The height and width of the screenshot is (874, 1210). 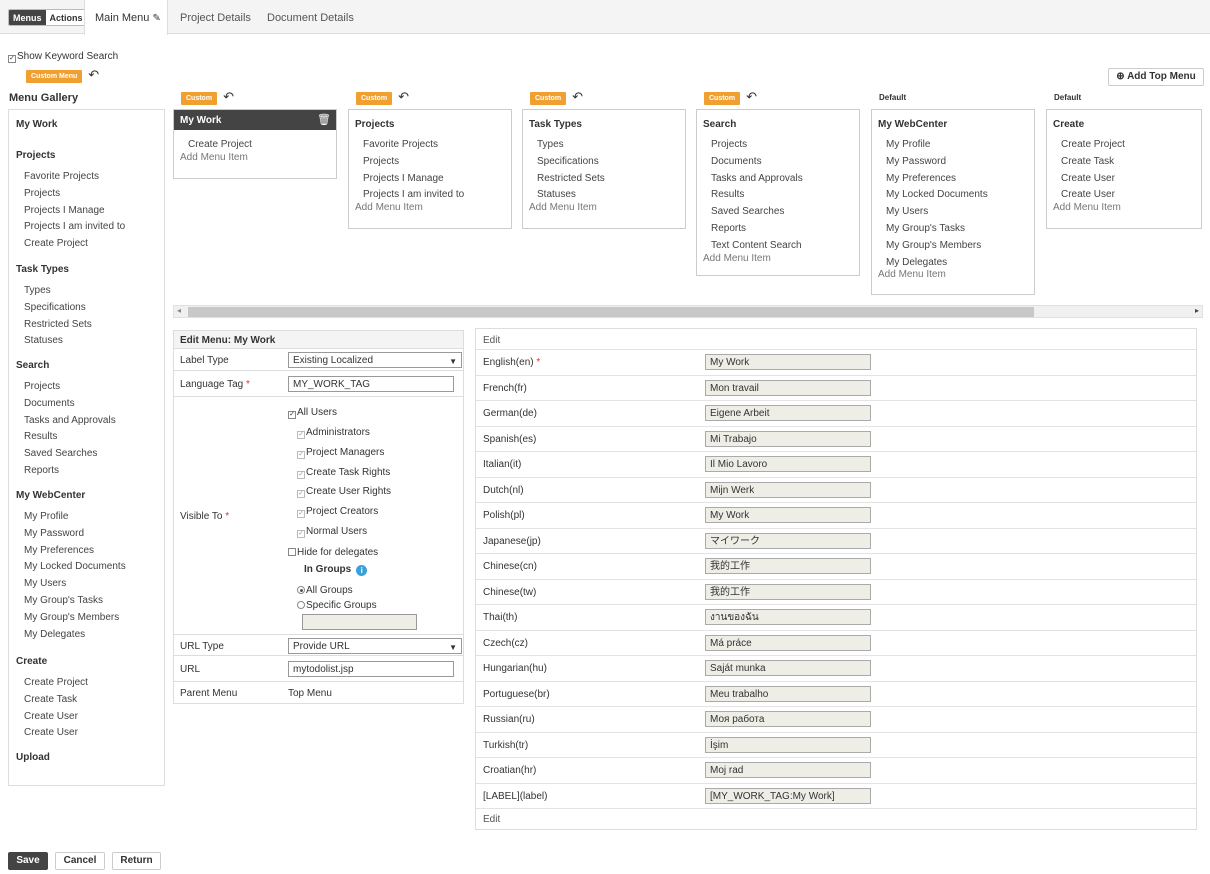 I want to click on top-menu-item: Projects I am invited to, so click(x=413, y=194).